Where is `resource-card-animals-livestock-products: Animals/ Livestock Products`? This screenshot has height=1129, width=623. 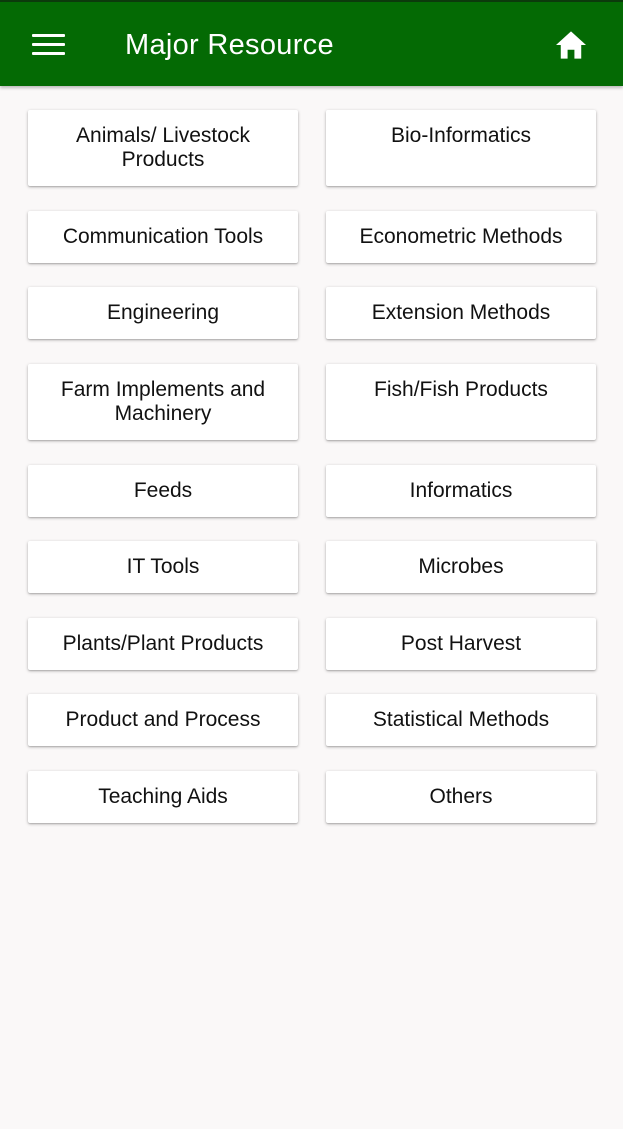
resource-card-animals-livestock-products: Animals/ Livestock Products is located at coordinates (163, 148).